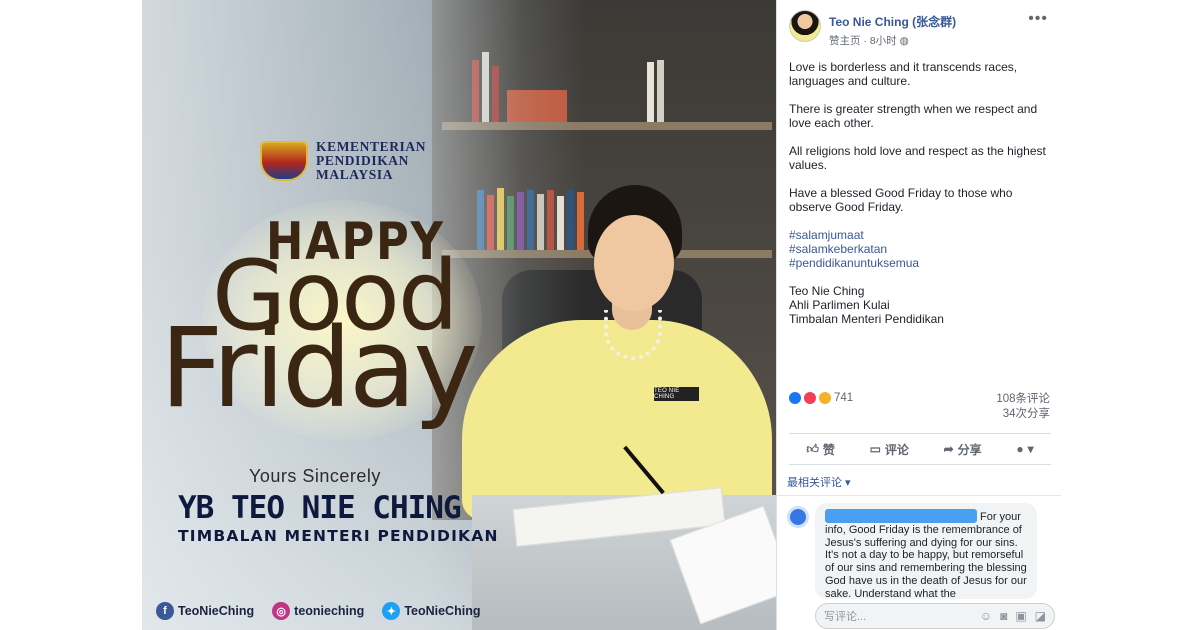 This screenshot has height=630, width=1200. Describe the element at coordinates (889, 449) in the screenshot. I see `comment-button: ▭ 评论` at that location.